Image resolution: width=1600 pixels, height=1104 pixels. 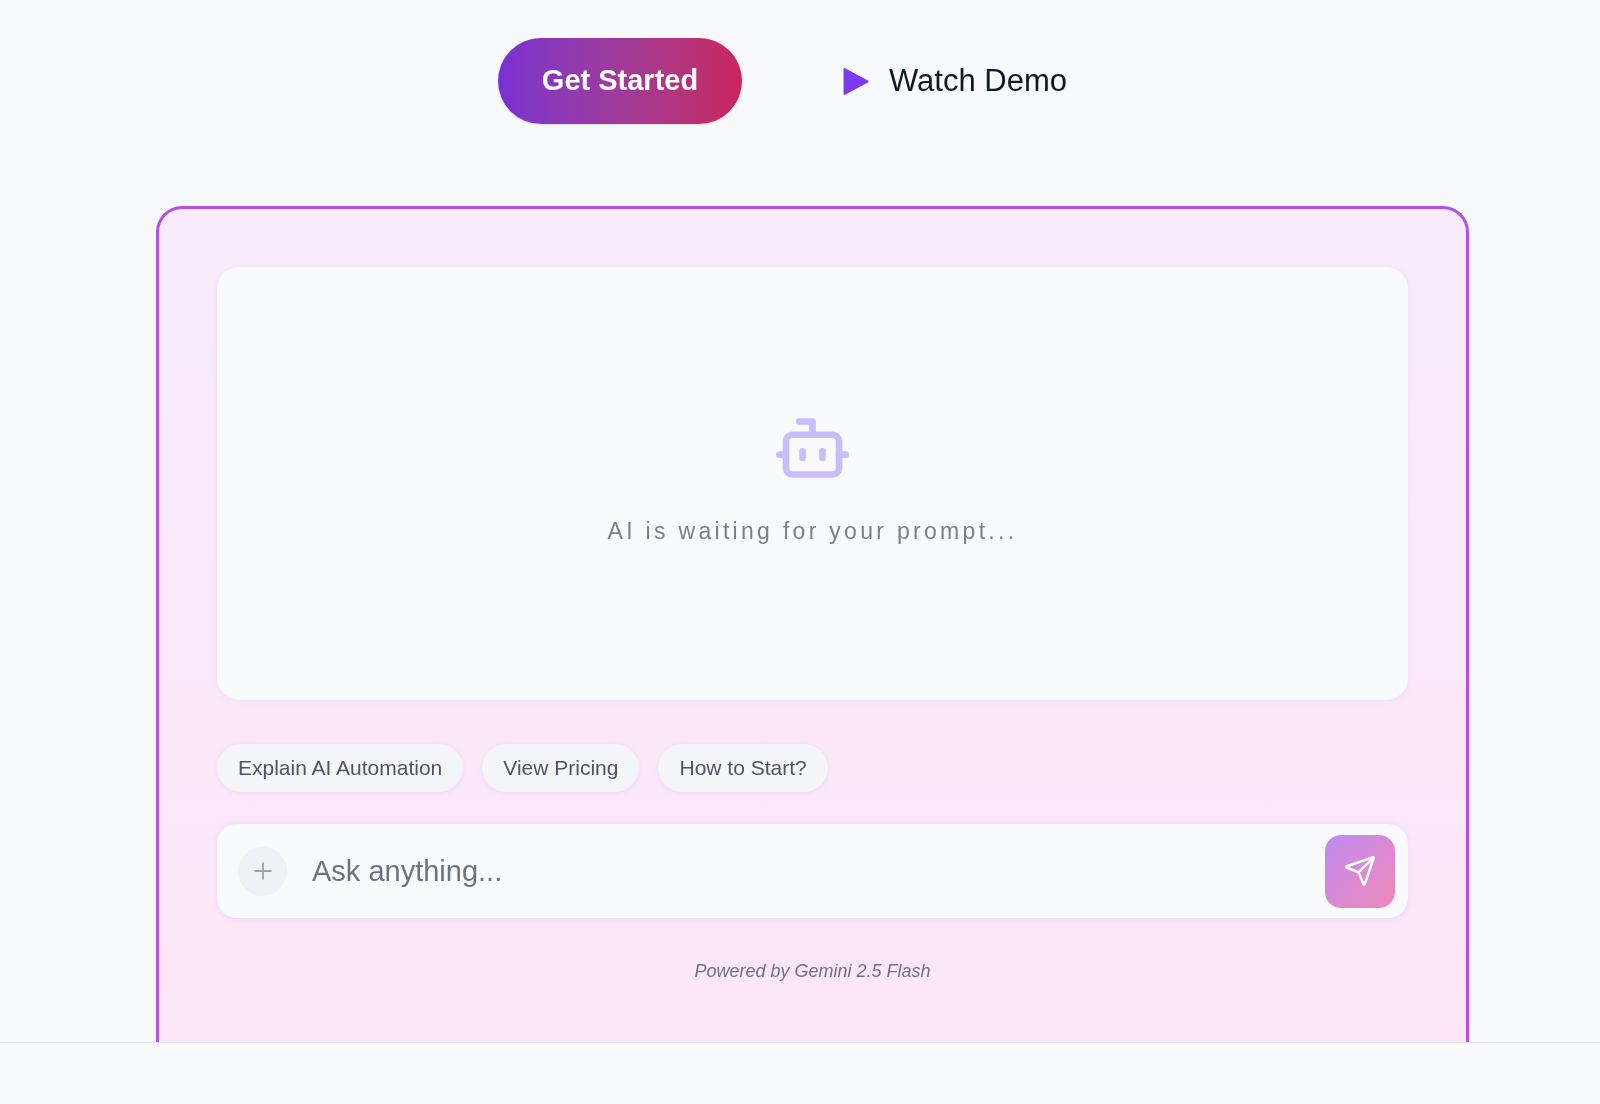 I want to click on powered-by-note: Powered by Gemini 2.5 Flash, so click(x=812, y=971).